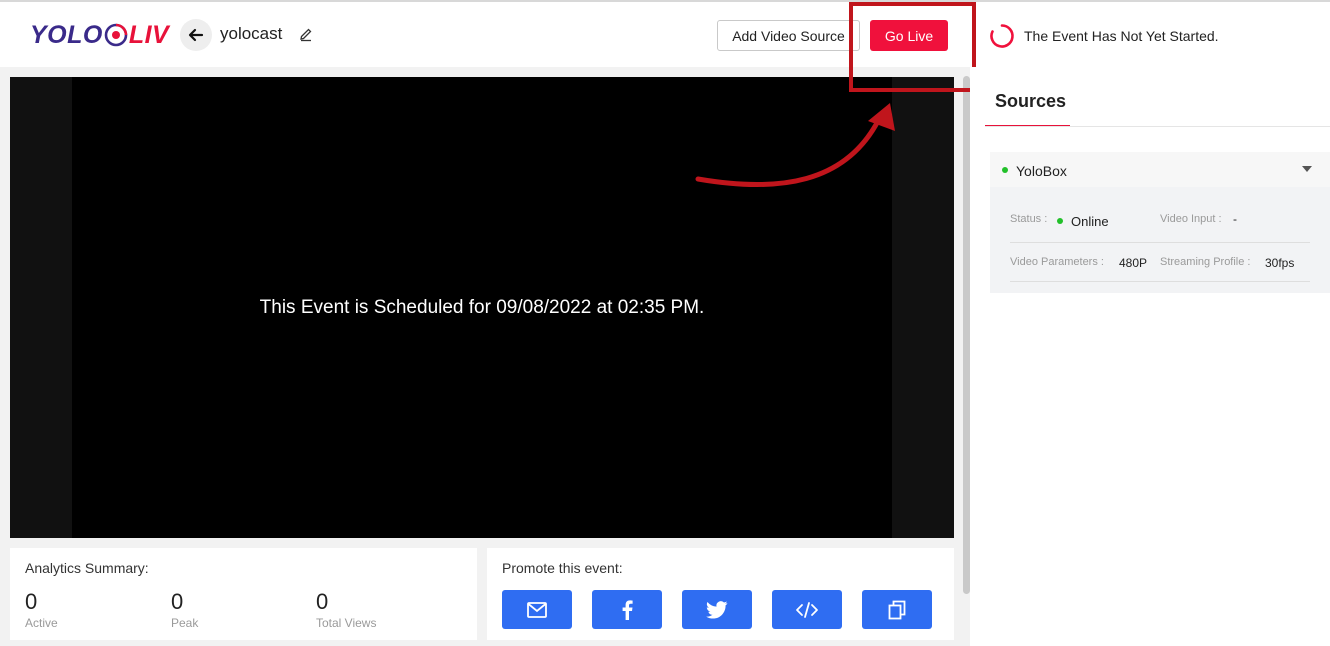  I want to click on copy-icon, so click(897, 609).